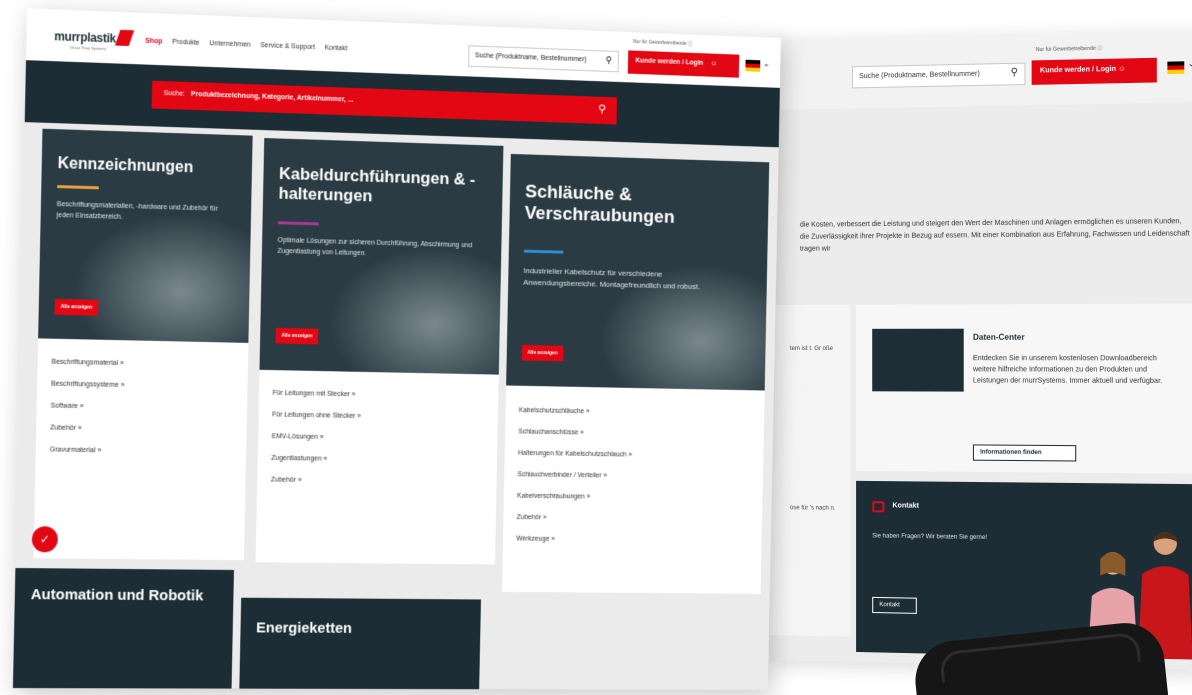  I want to click on datacenter-image, so click(918, 360).